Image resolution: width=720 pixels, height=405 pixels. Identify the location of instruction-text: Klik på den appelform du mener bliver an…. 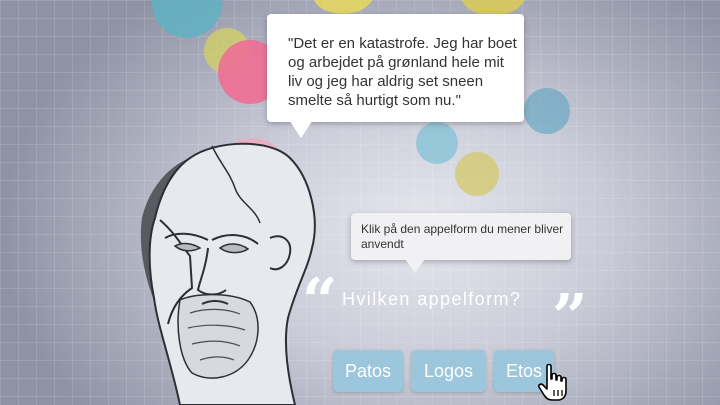
(462, 236).